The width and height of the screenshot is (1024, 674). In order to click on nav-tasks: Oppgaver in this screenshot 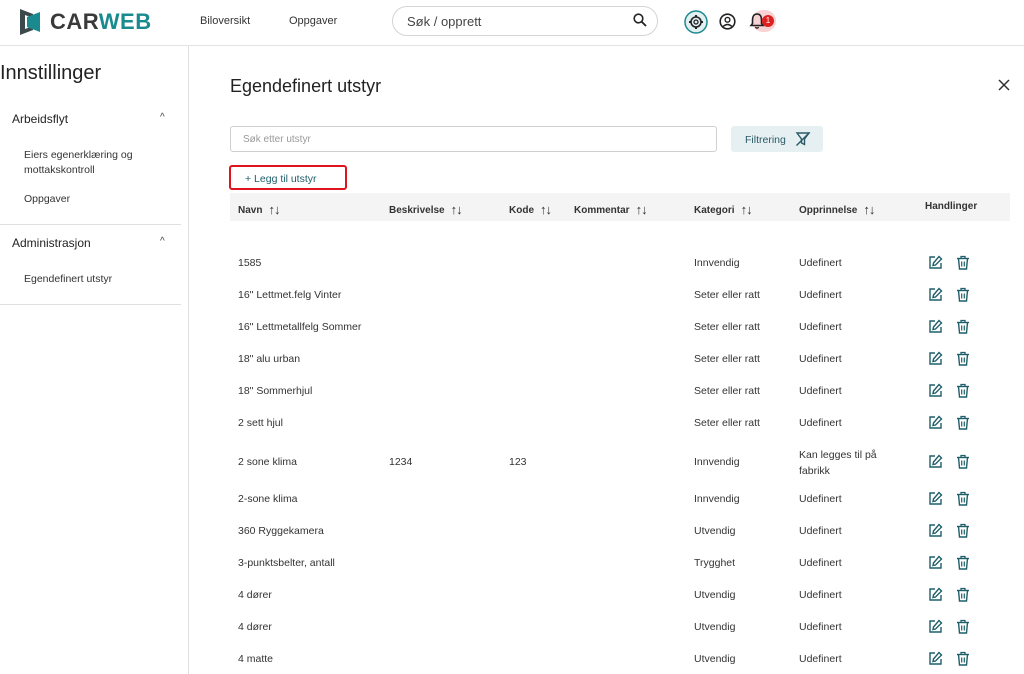, I will do `click(313, 21)`.